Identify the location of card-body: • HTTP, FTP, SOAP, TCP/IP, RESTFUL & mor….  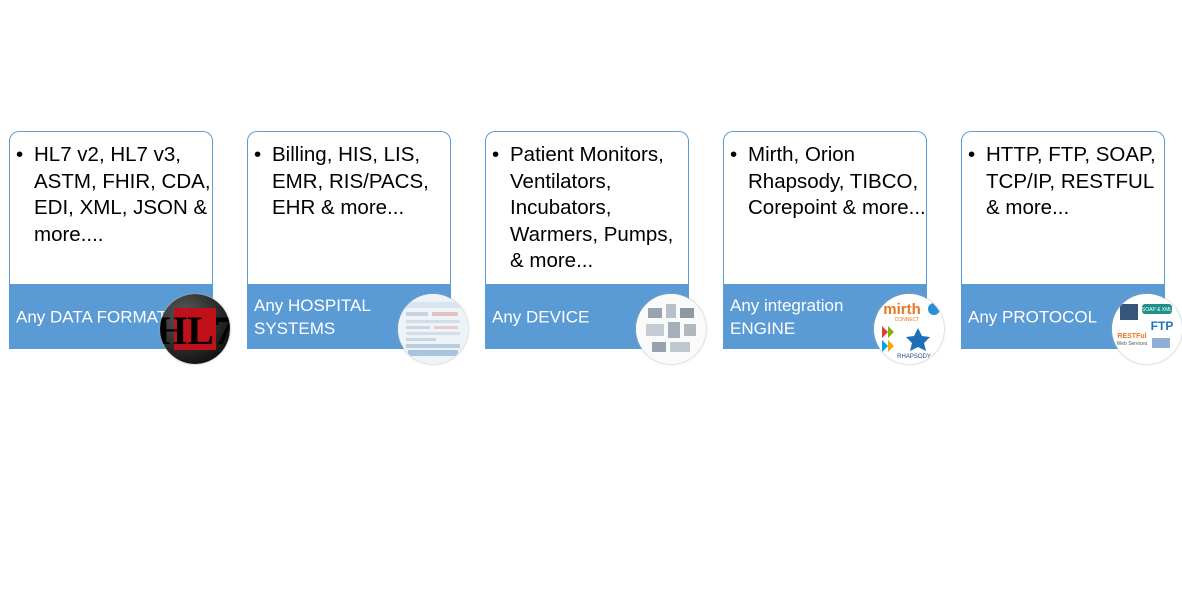
(1063, 207).